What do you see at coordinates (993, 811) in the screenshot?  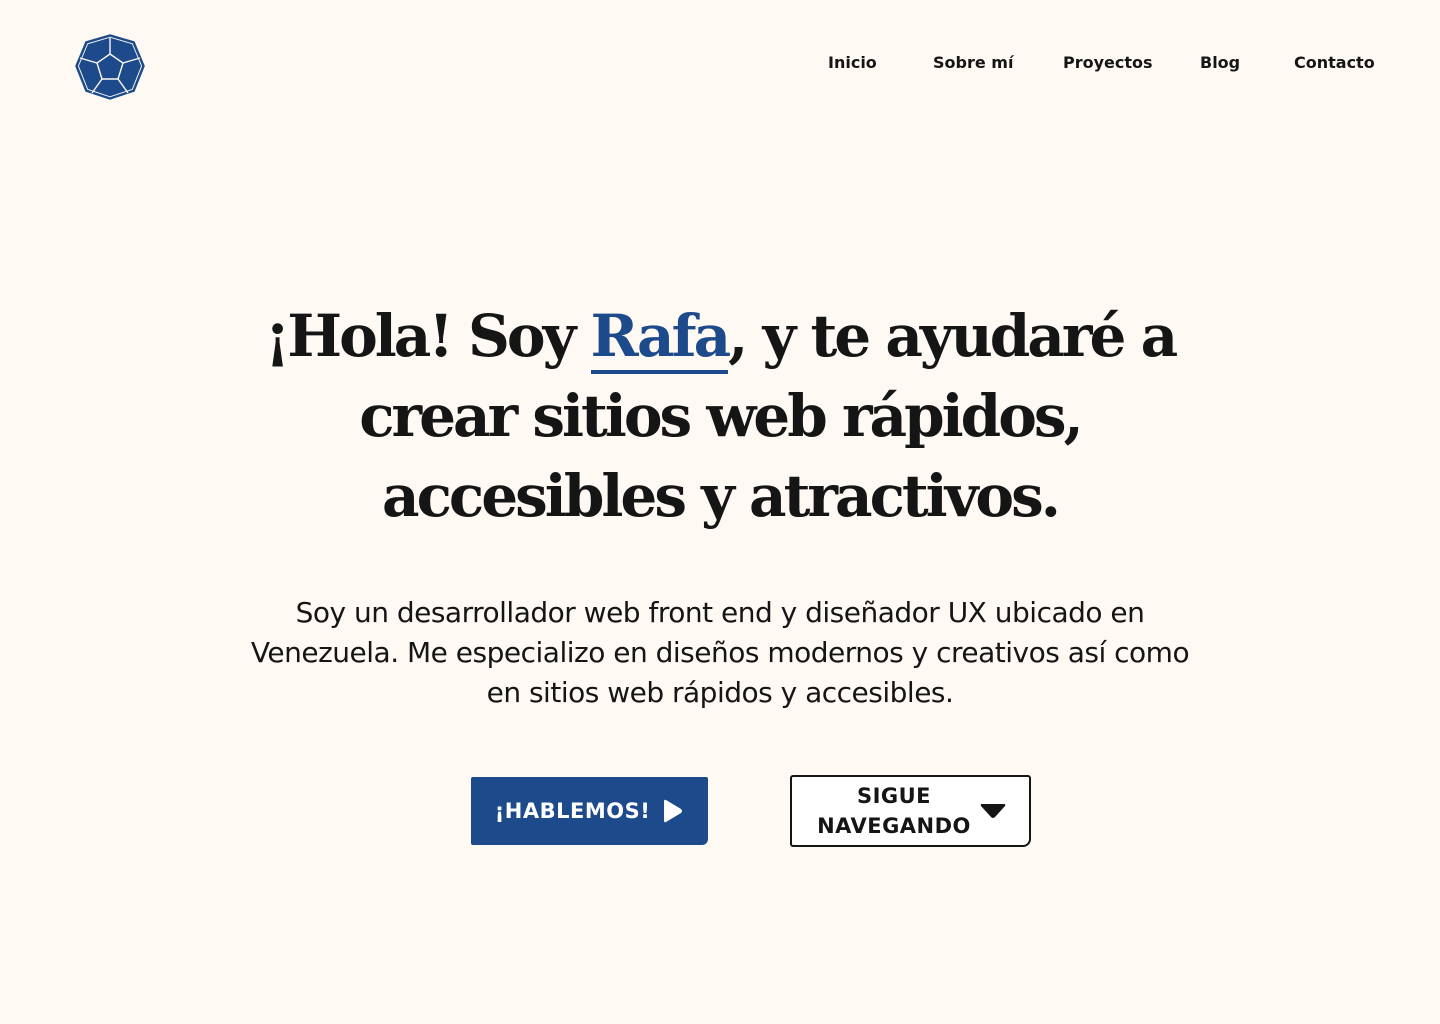 I see `caret-down-icon` at bounding box center [993, 811].